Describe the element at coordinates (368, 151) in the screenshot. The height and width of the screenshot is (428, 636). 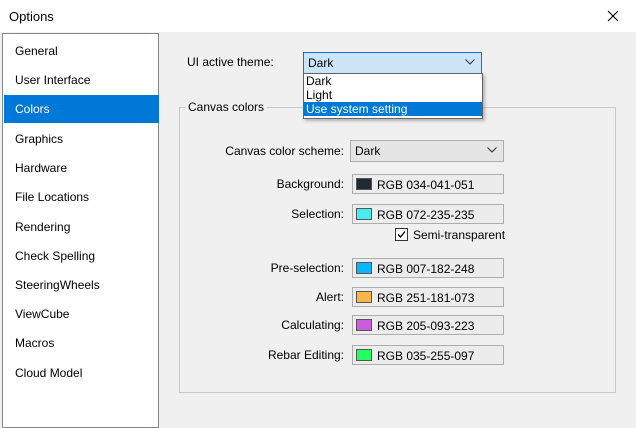
I see `canvas-scheme-value: Dark` at that location.